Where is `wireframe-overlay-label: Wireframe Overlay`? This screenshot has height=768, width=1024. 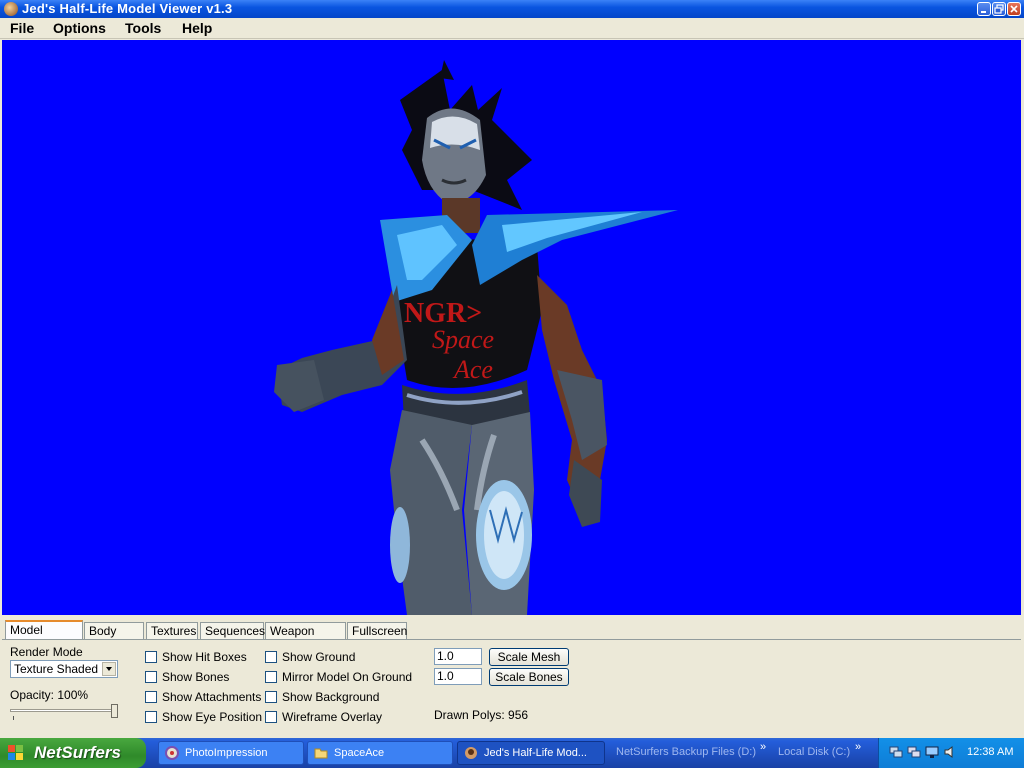
wireframe-overlay-label: Wireframe Overlay is located at coordinates (332, 717).